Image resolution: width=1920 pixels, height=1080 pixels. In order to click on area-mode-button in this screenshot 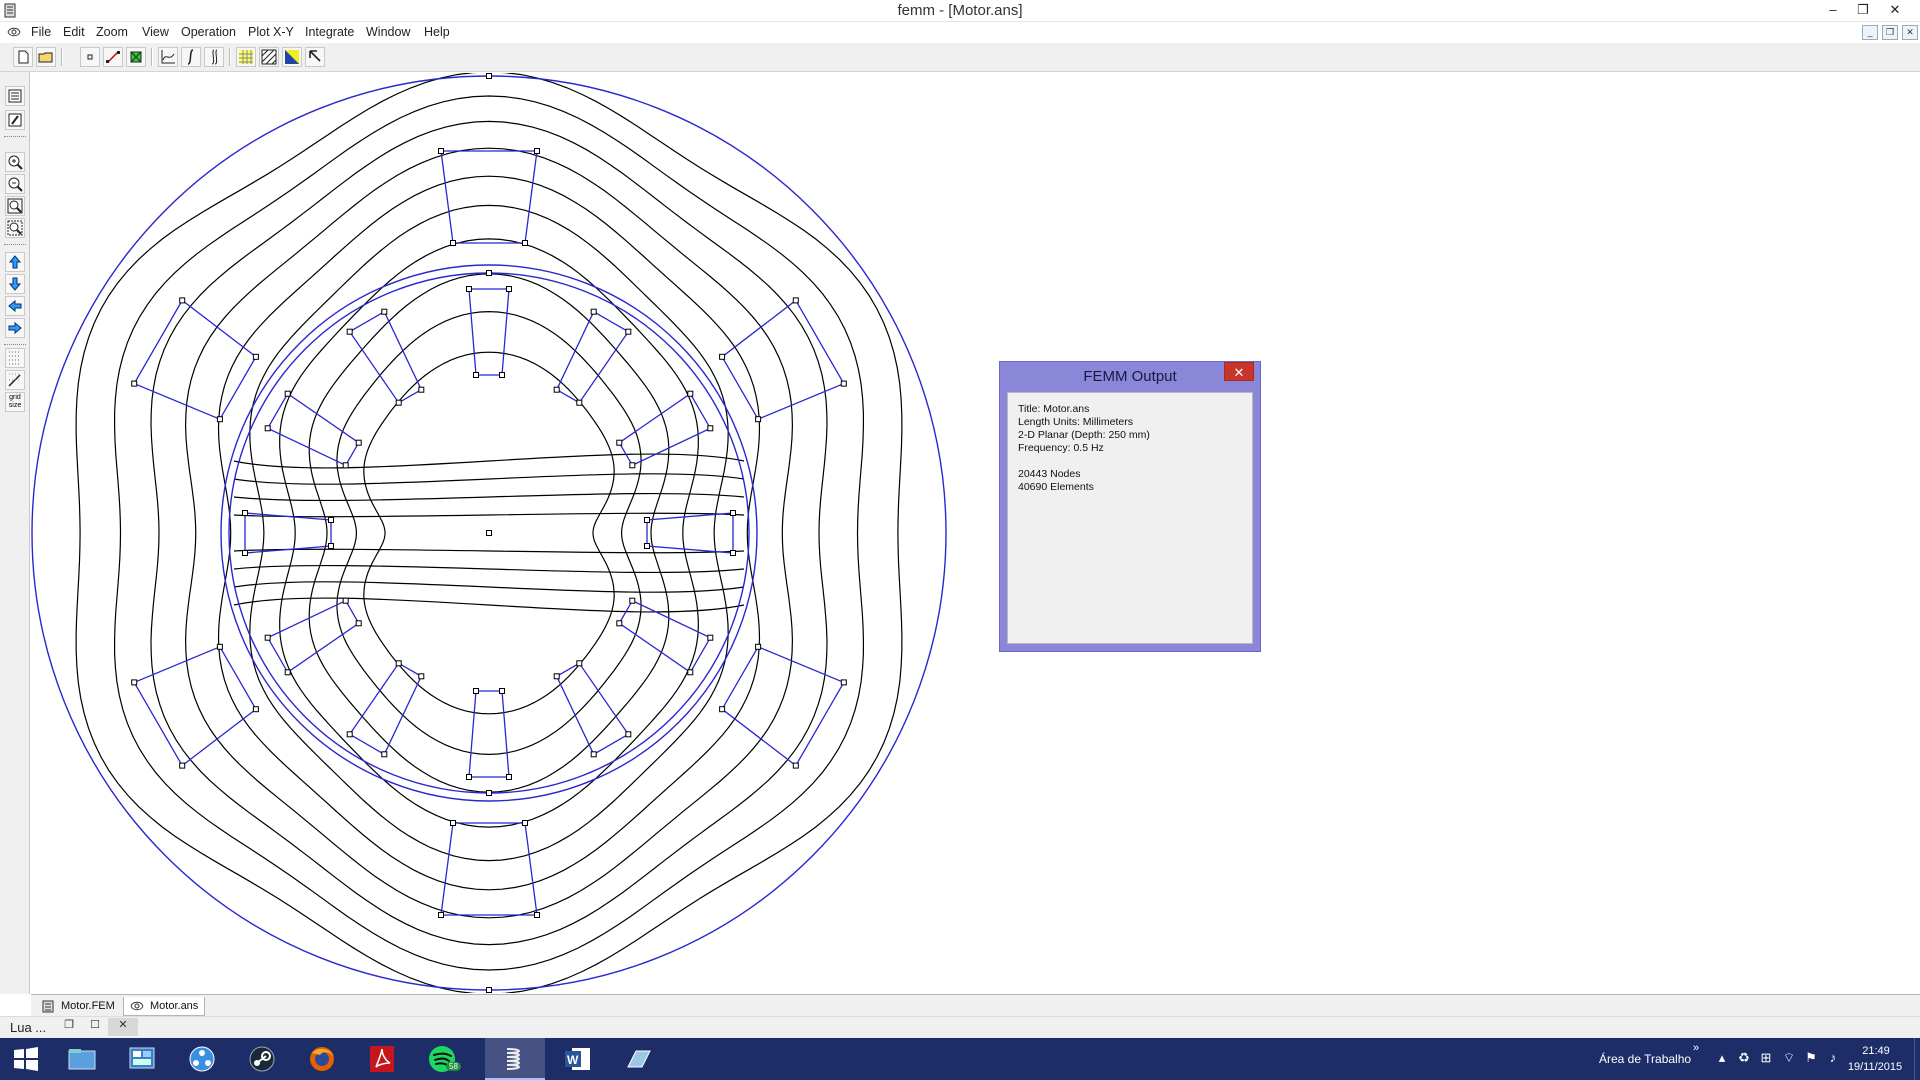, I will do `click(136, 57)`.